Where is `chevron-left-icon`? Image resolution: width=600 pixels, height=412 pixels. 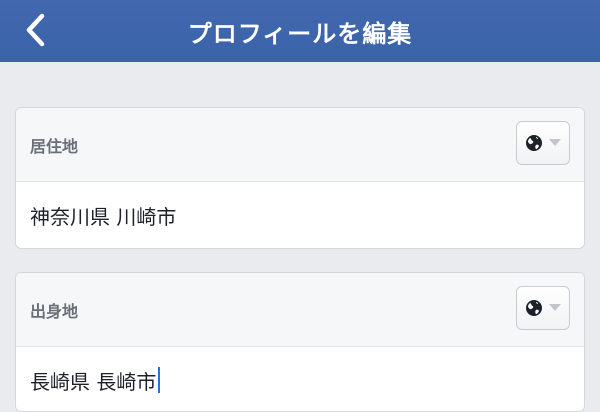 chevron-left-icon is located at coordinates (35, 30).